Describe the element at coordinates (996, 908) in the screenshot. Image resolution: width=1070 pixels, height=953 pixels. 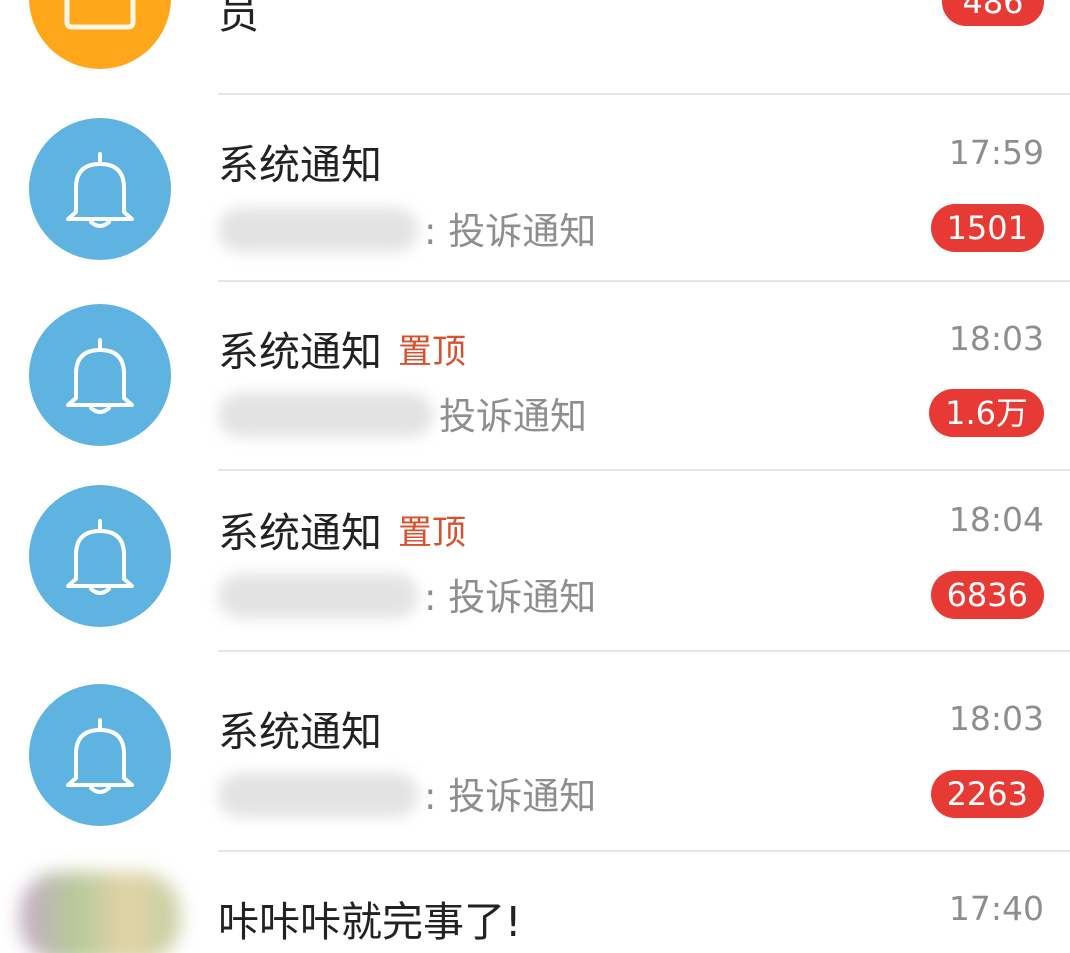
I see `conversation-time: 17:40` at that location.